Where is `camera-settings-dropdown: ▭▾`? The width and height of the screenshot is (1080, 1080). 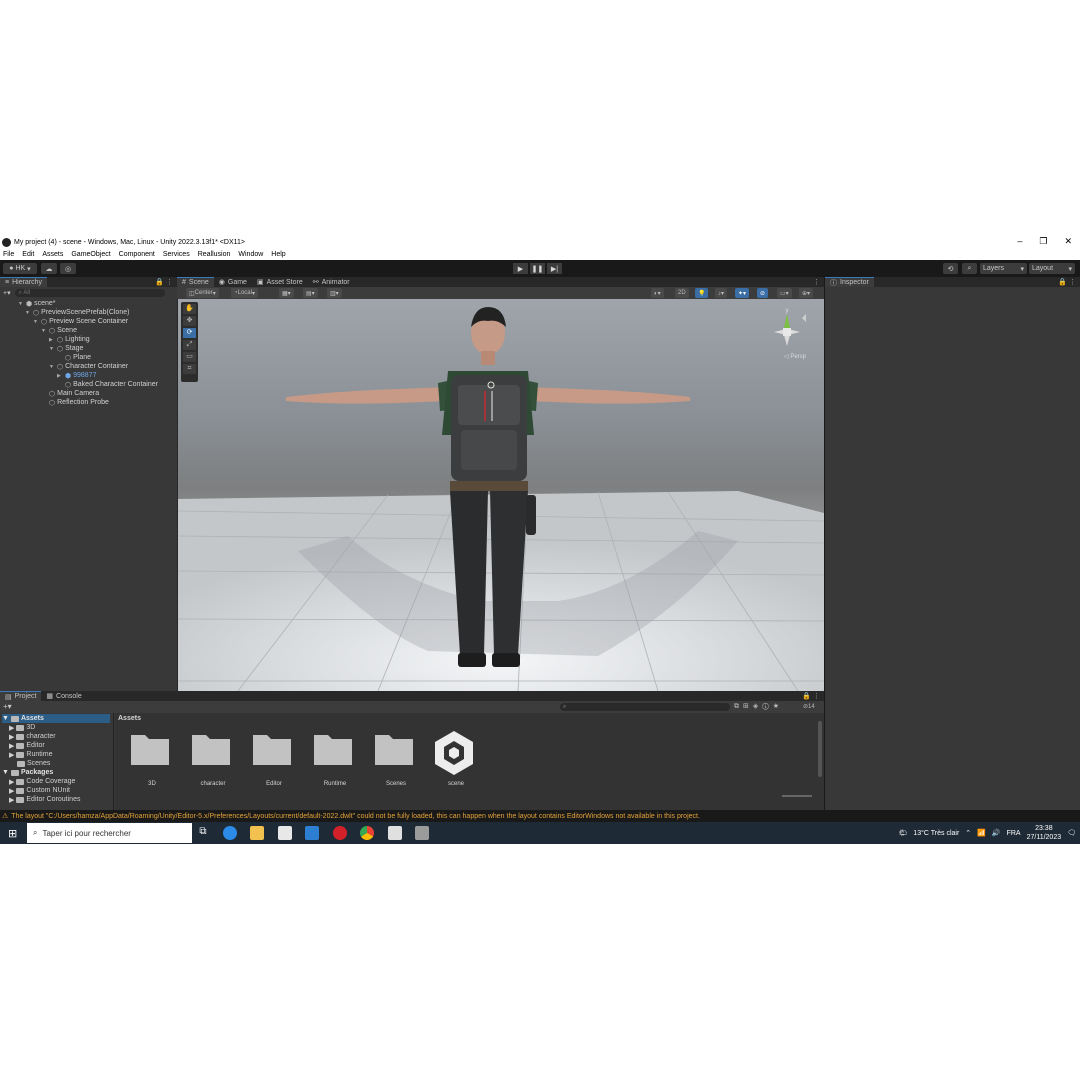
camera-settings-dropdown: ▭▾ is located at coordinates (784, 293).